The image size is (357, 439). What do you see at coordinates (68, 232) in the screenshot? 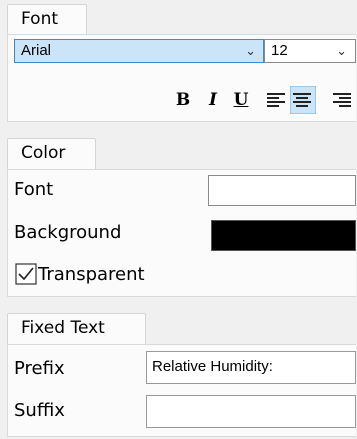
I see `background-color-label: Background` at bounding box center [68, 232].